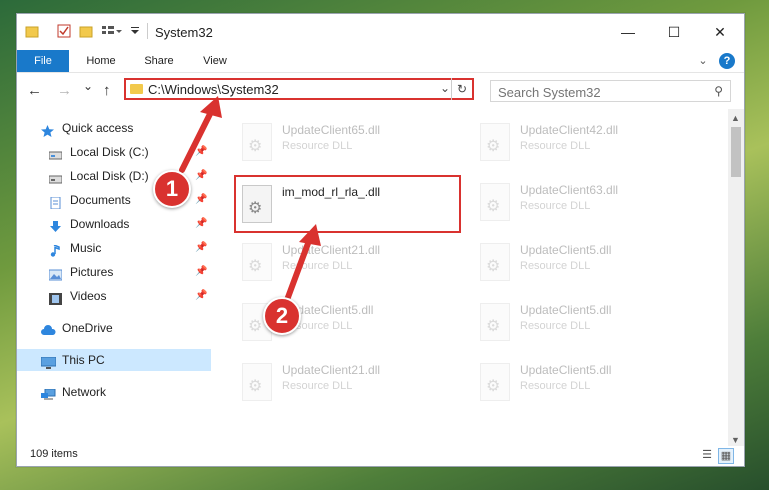 This screenshot has height=490, width=769. Describe the element at coordinates (282, 316) in the screenshot. I see `step-2-badge: 2` at that location.